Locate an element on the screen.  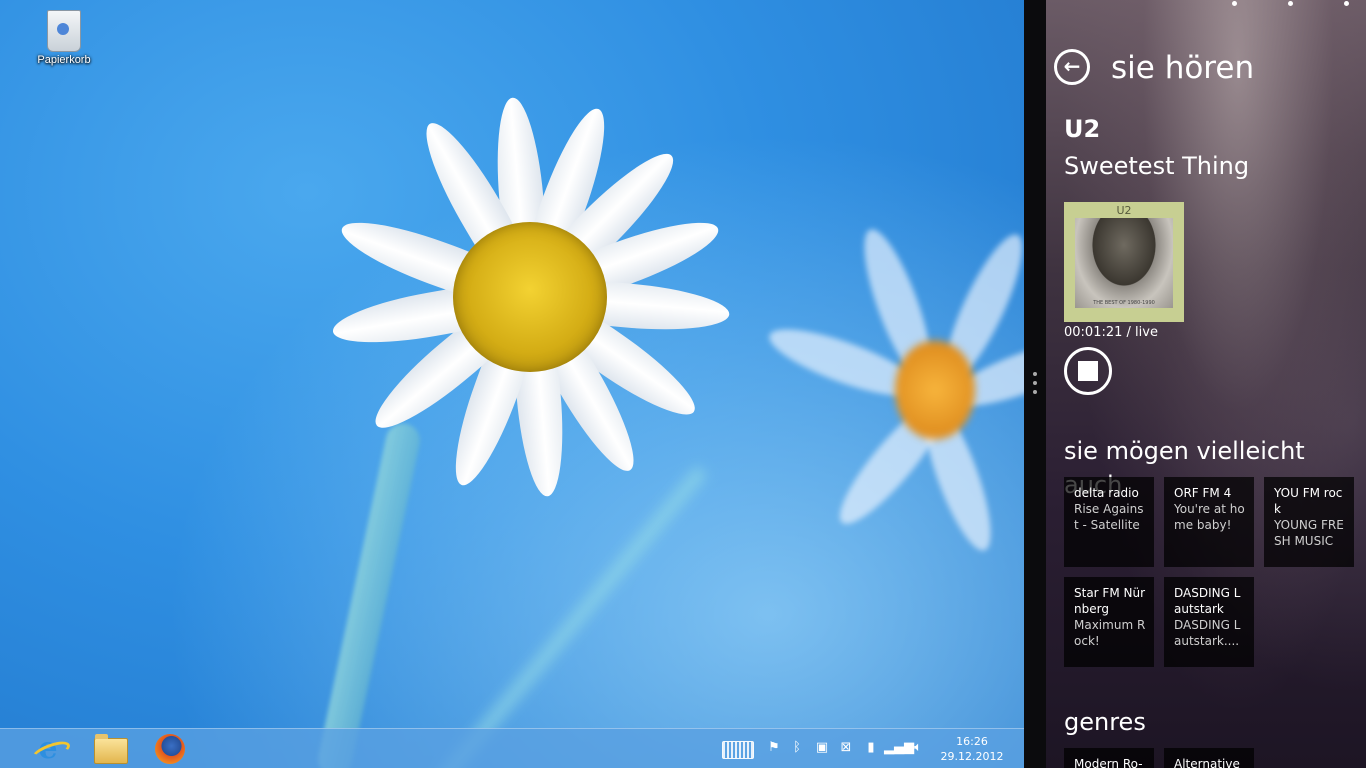
genre-name: Alternative is located at coordinates (1207, 762).